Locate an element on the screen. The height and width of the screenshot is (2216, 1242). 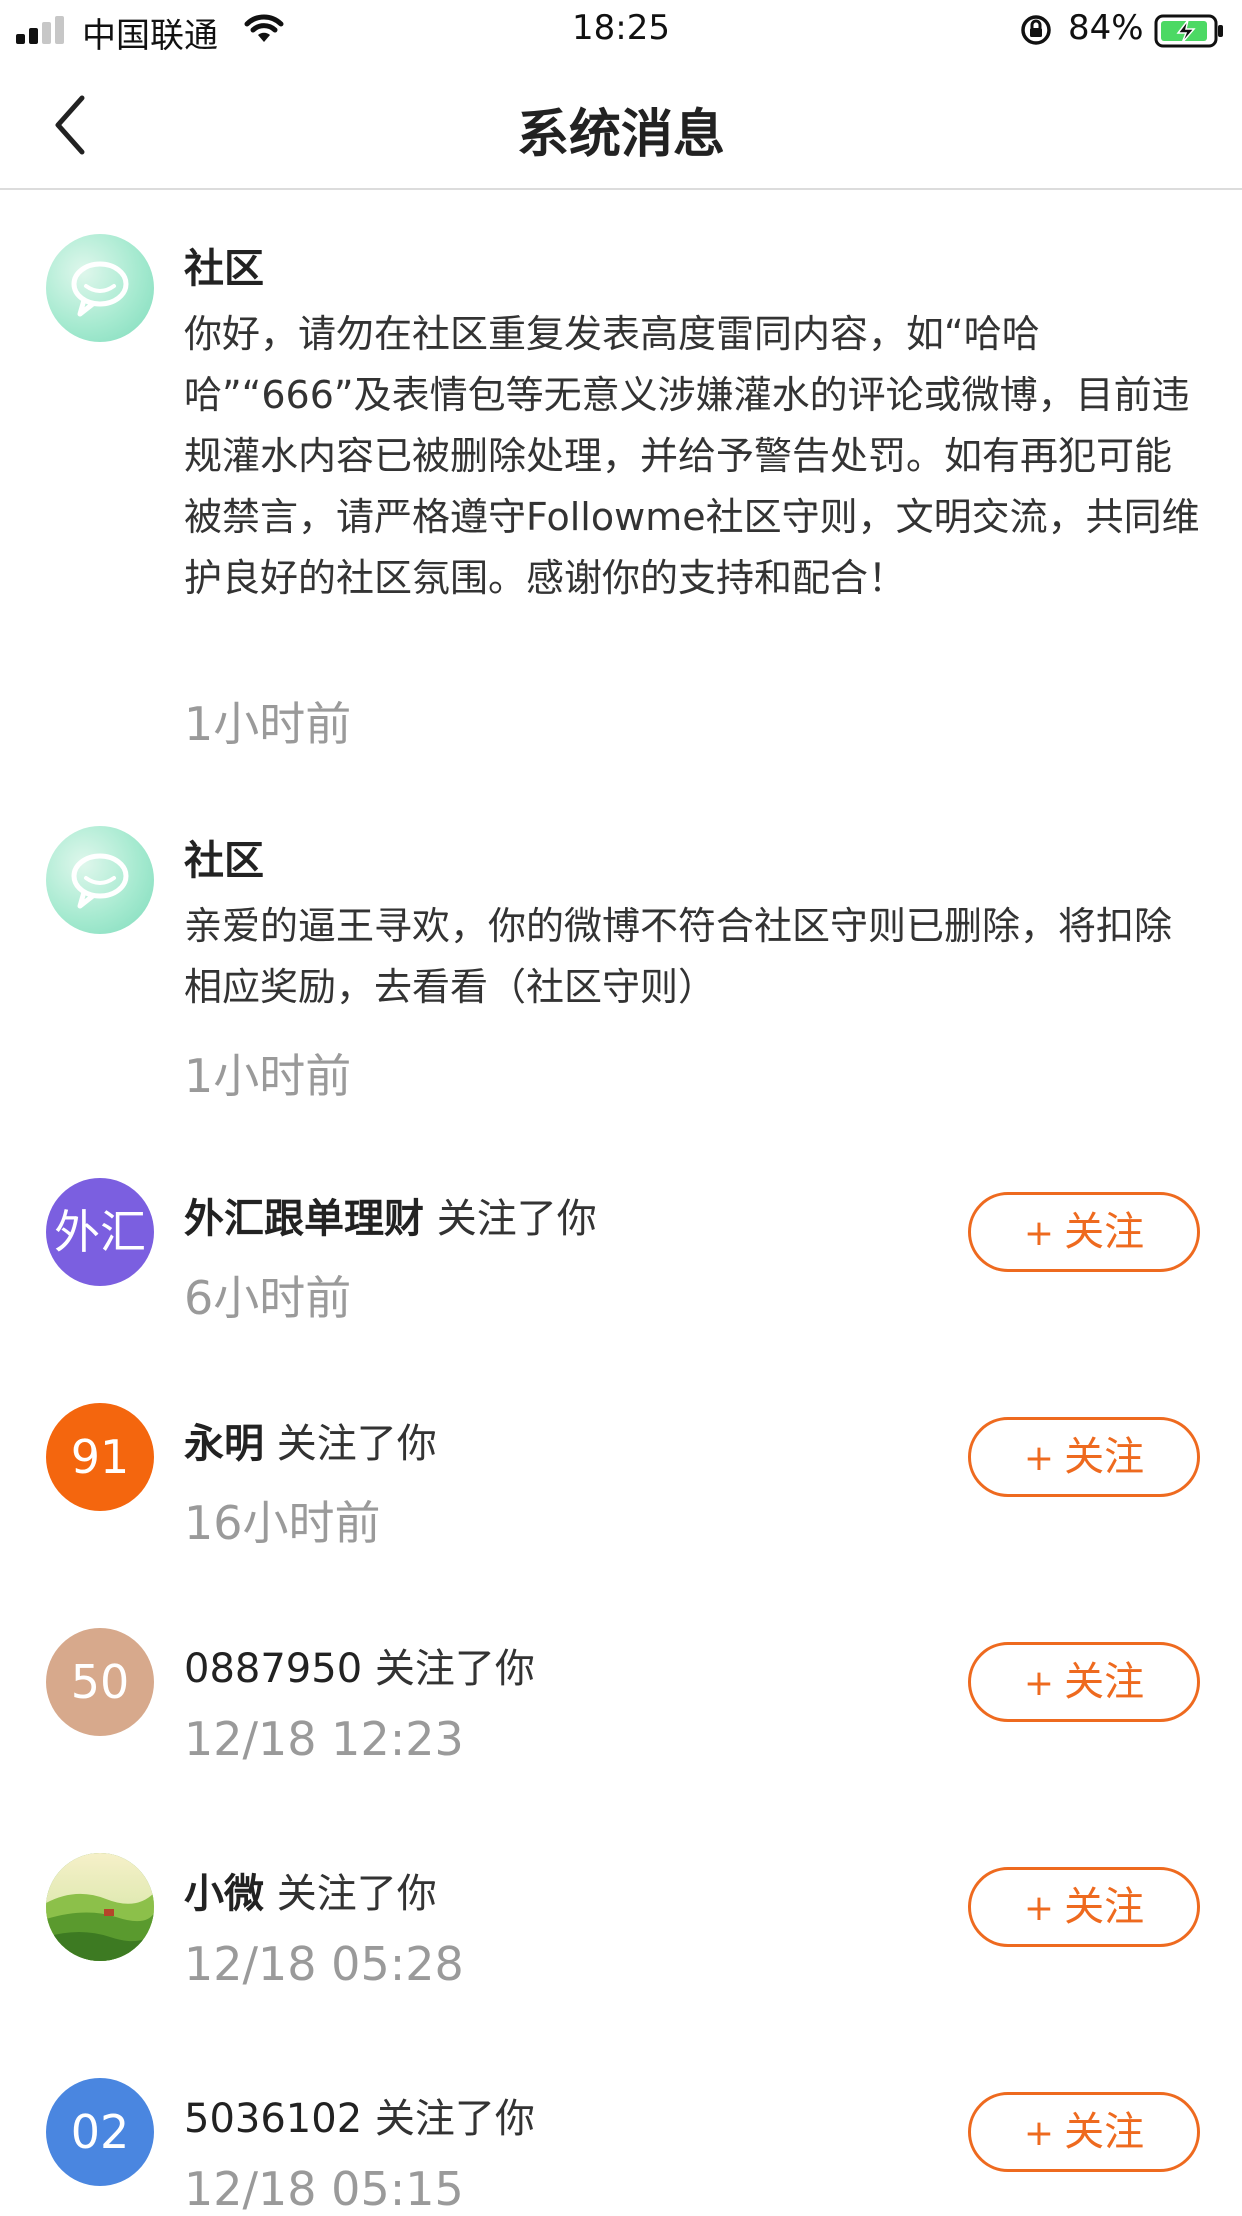
follow-time: 12/18 05:28 is located at coordinates (324, 1964).